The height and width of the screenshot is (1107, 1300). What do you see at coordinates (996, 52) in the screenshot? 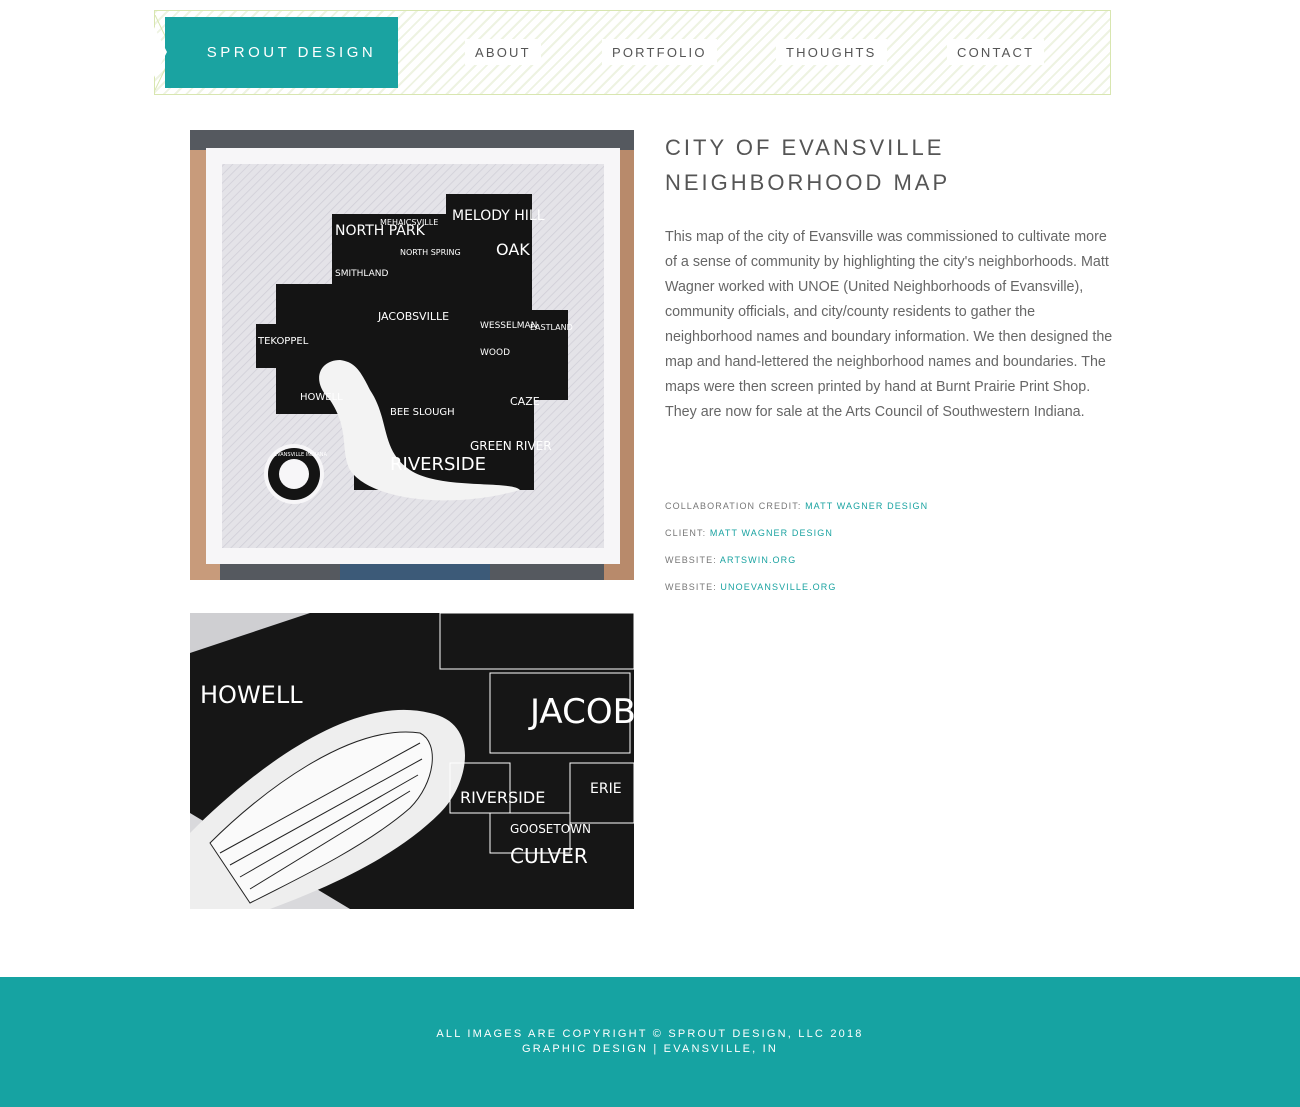
I see `nav-contact: CONTACT` at bounding box center [996, 52].